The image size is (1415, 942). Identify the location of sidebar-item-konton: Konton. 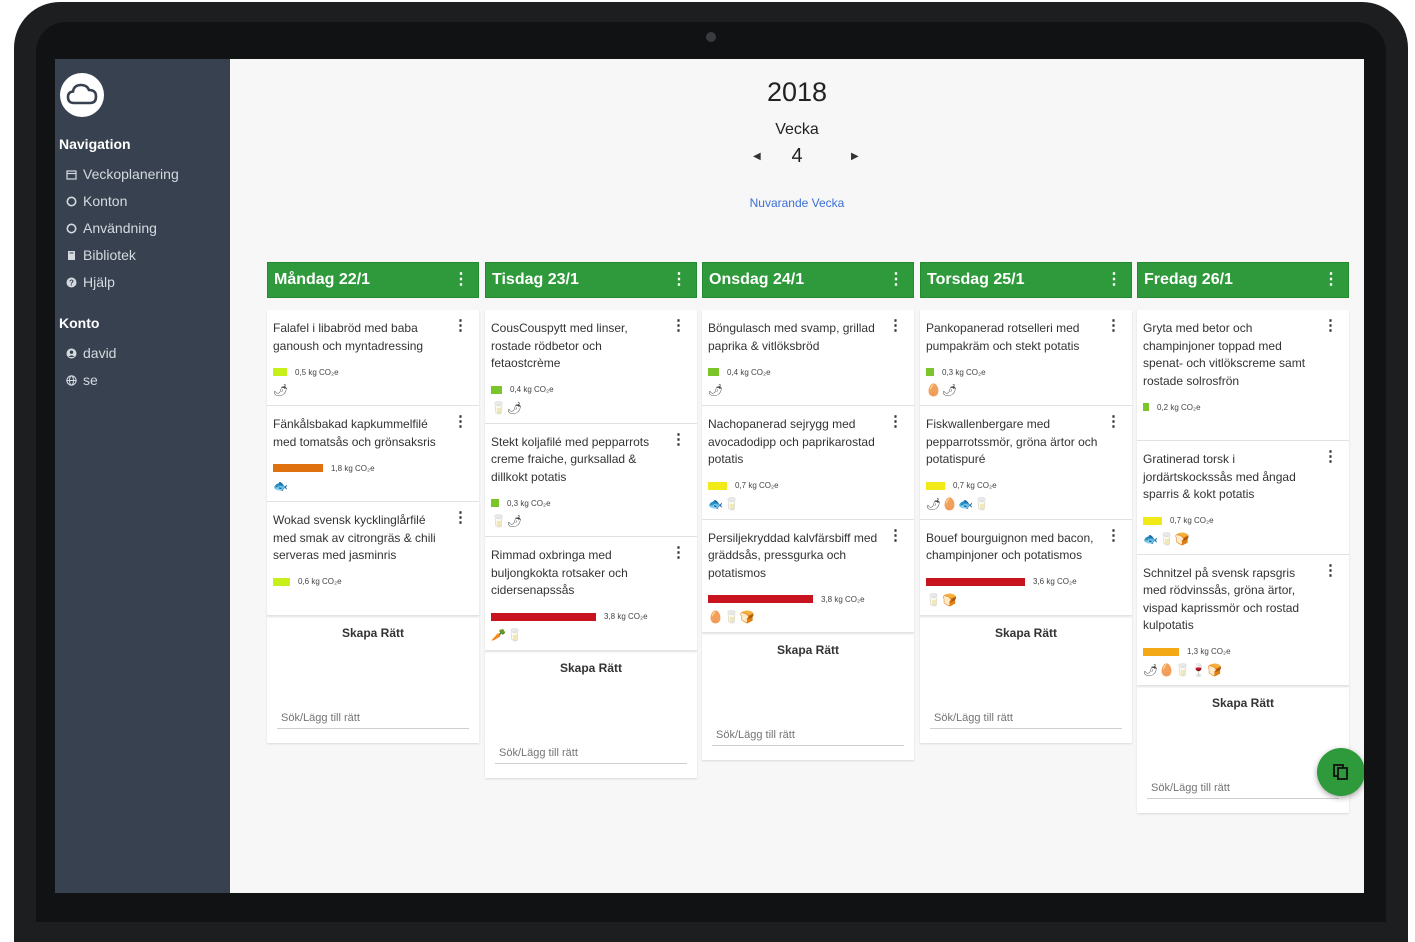
(96, 201).